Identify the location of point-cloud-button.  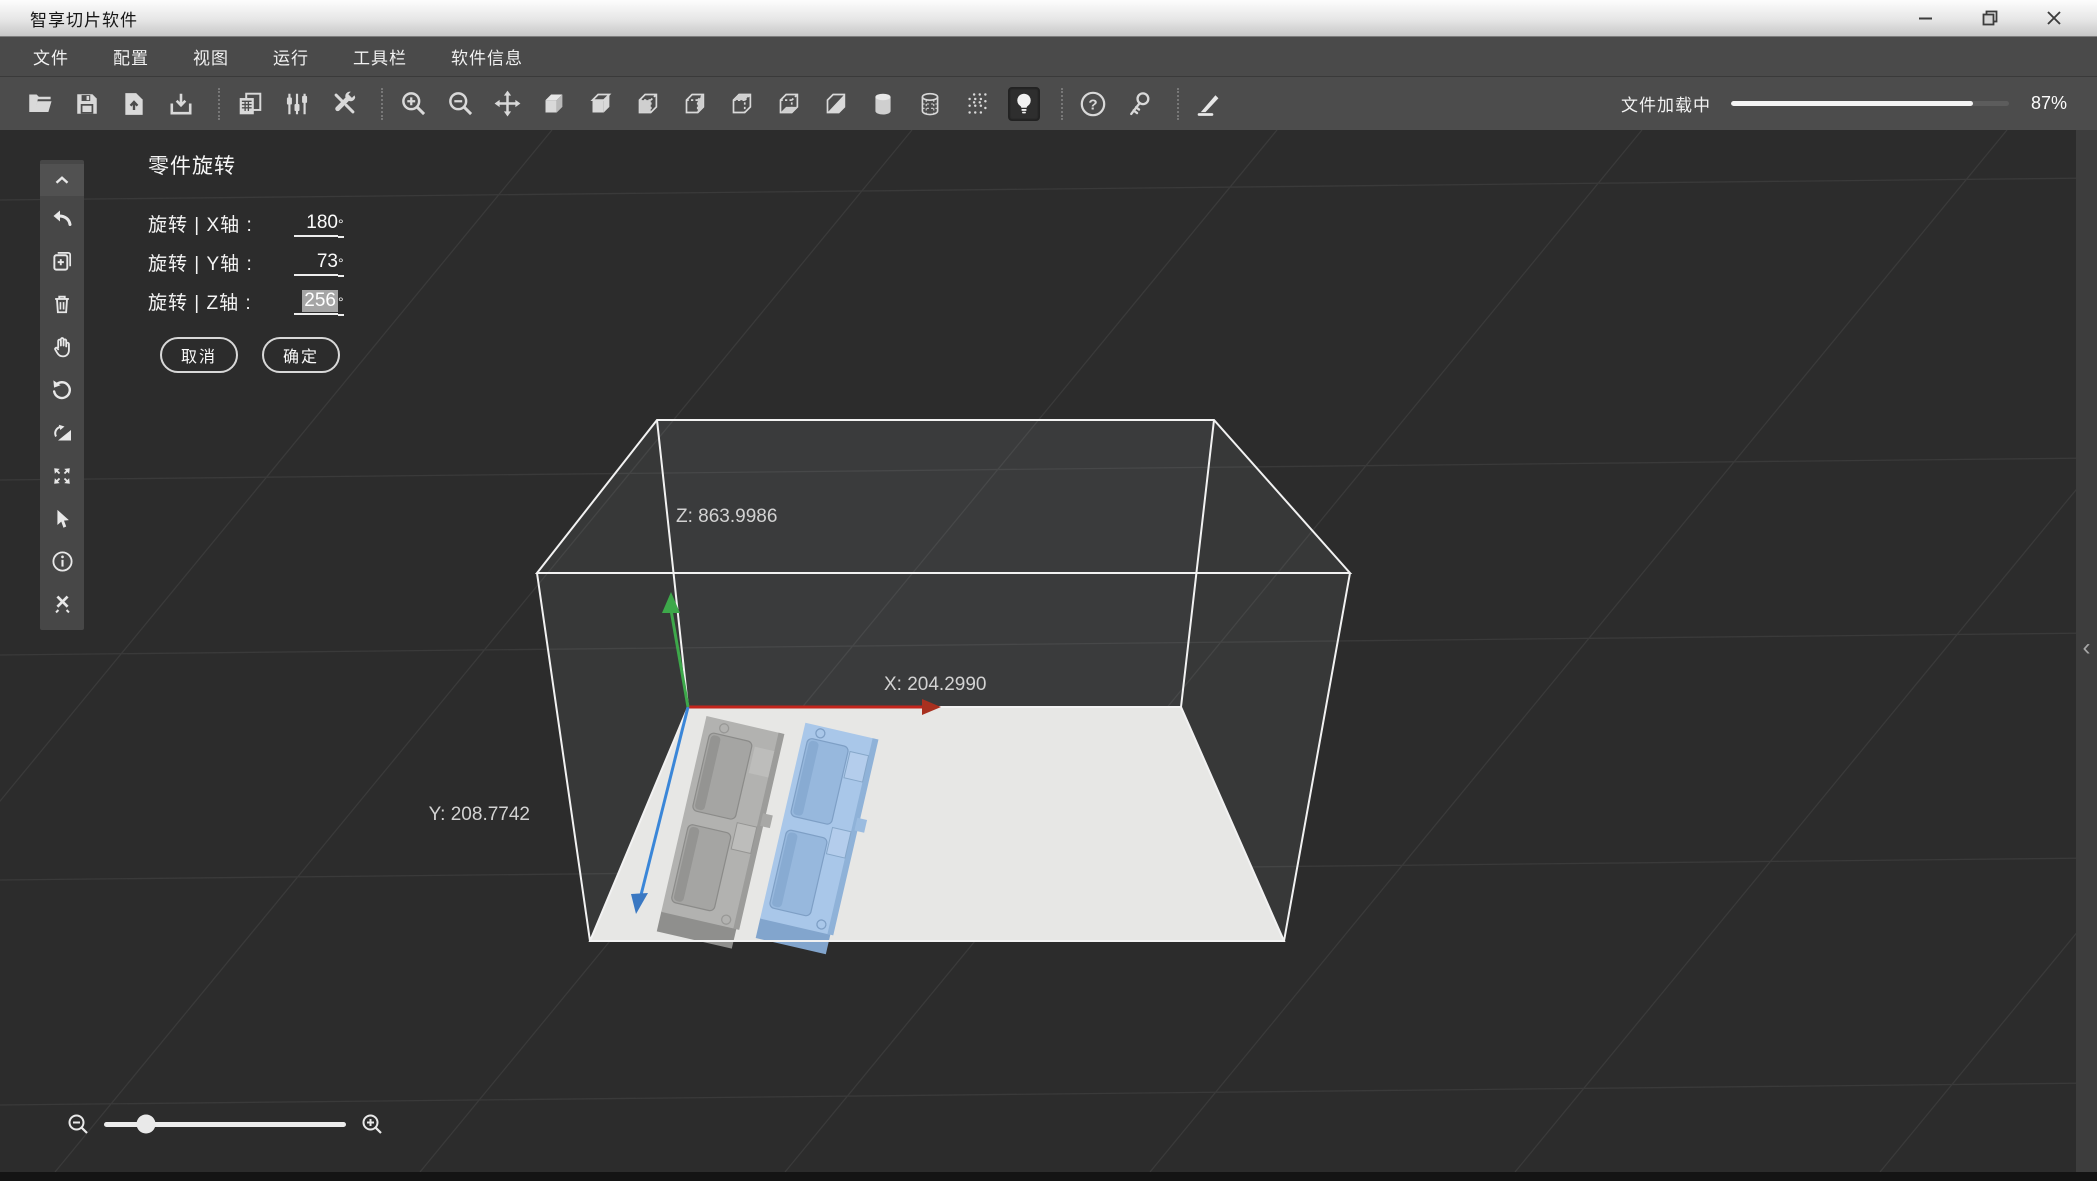
(977, 104).